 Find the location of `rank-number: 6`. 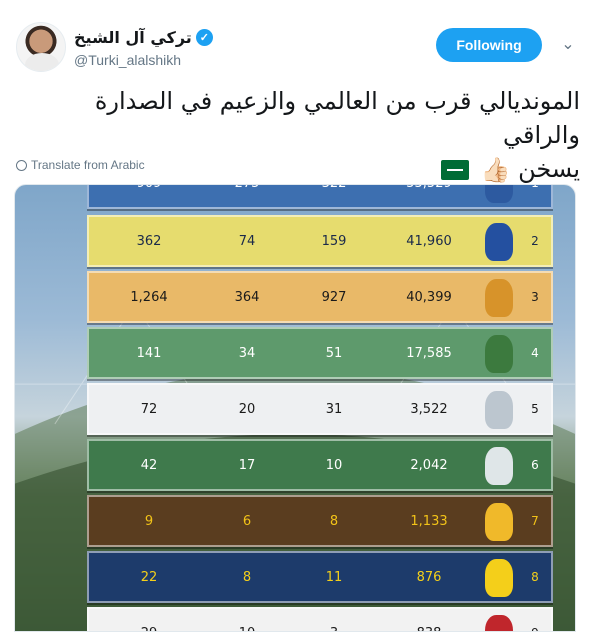

rank-number: 6 is located at coordinates (535, 465).